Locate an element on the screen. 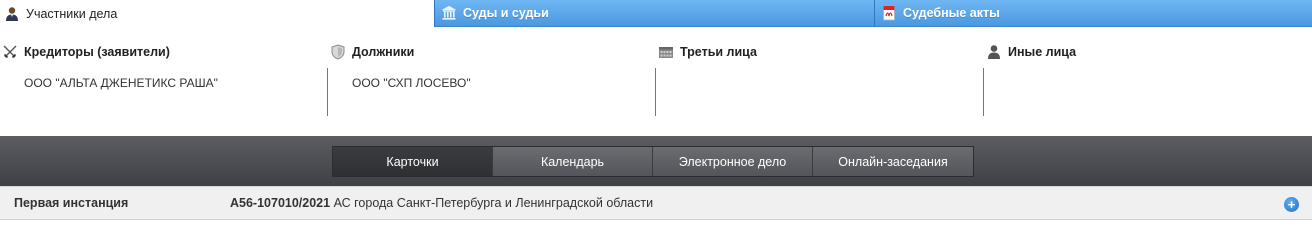 The height and width of the screenshot is (240, 1312). shield-icon is located at coordinates (338, 52).